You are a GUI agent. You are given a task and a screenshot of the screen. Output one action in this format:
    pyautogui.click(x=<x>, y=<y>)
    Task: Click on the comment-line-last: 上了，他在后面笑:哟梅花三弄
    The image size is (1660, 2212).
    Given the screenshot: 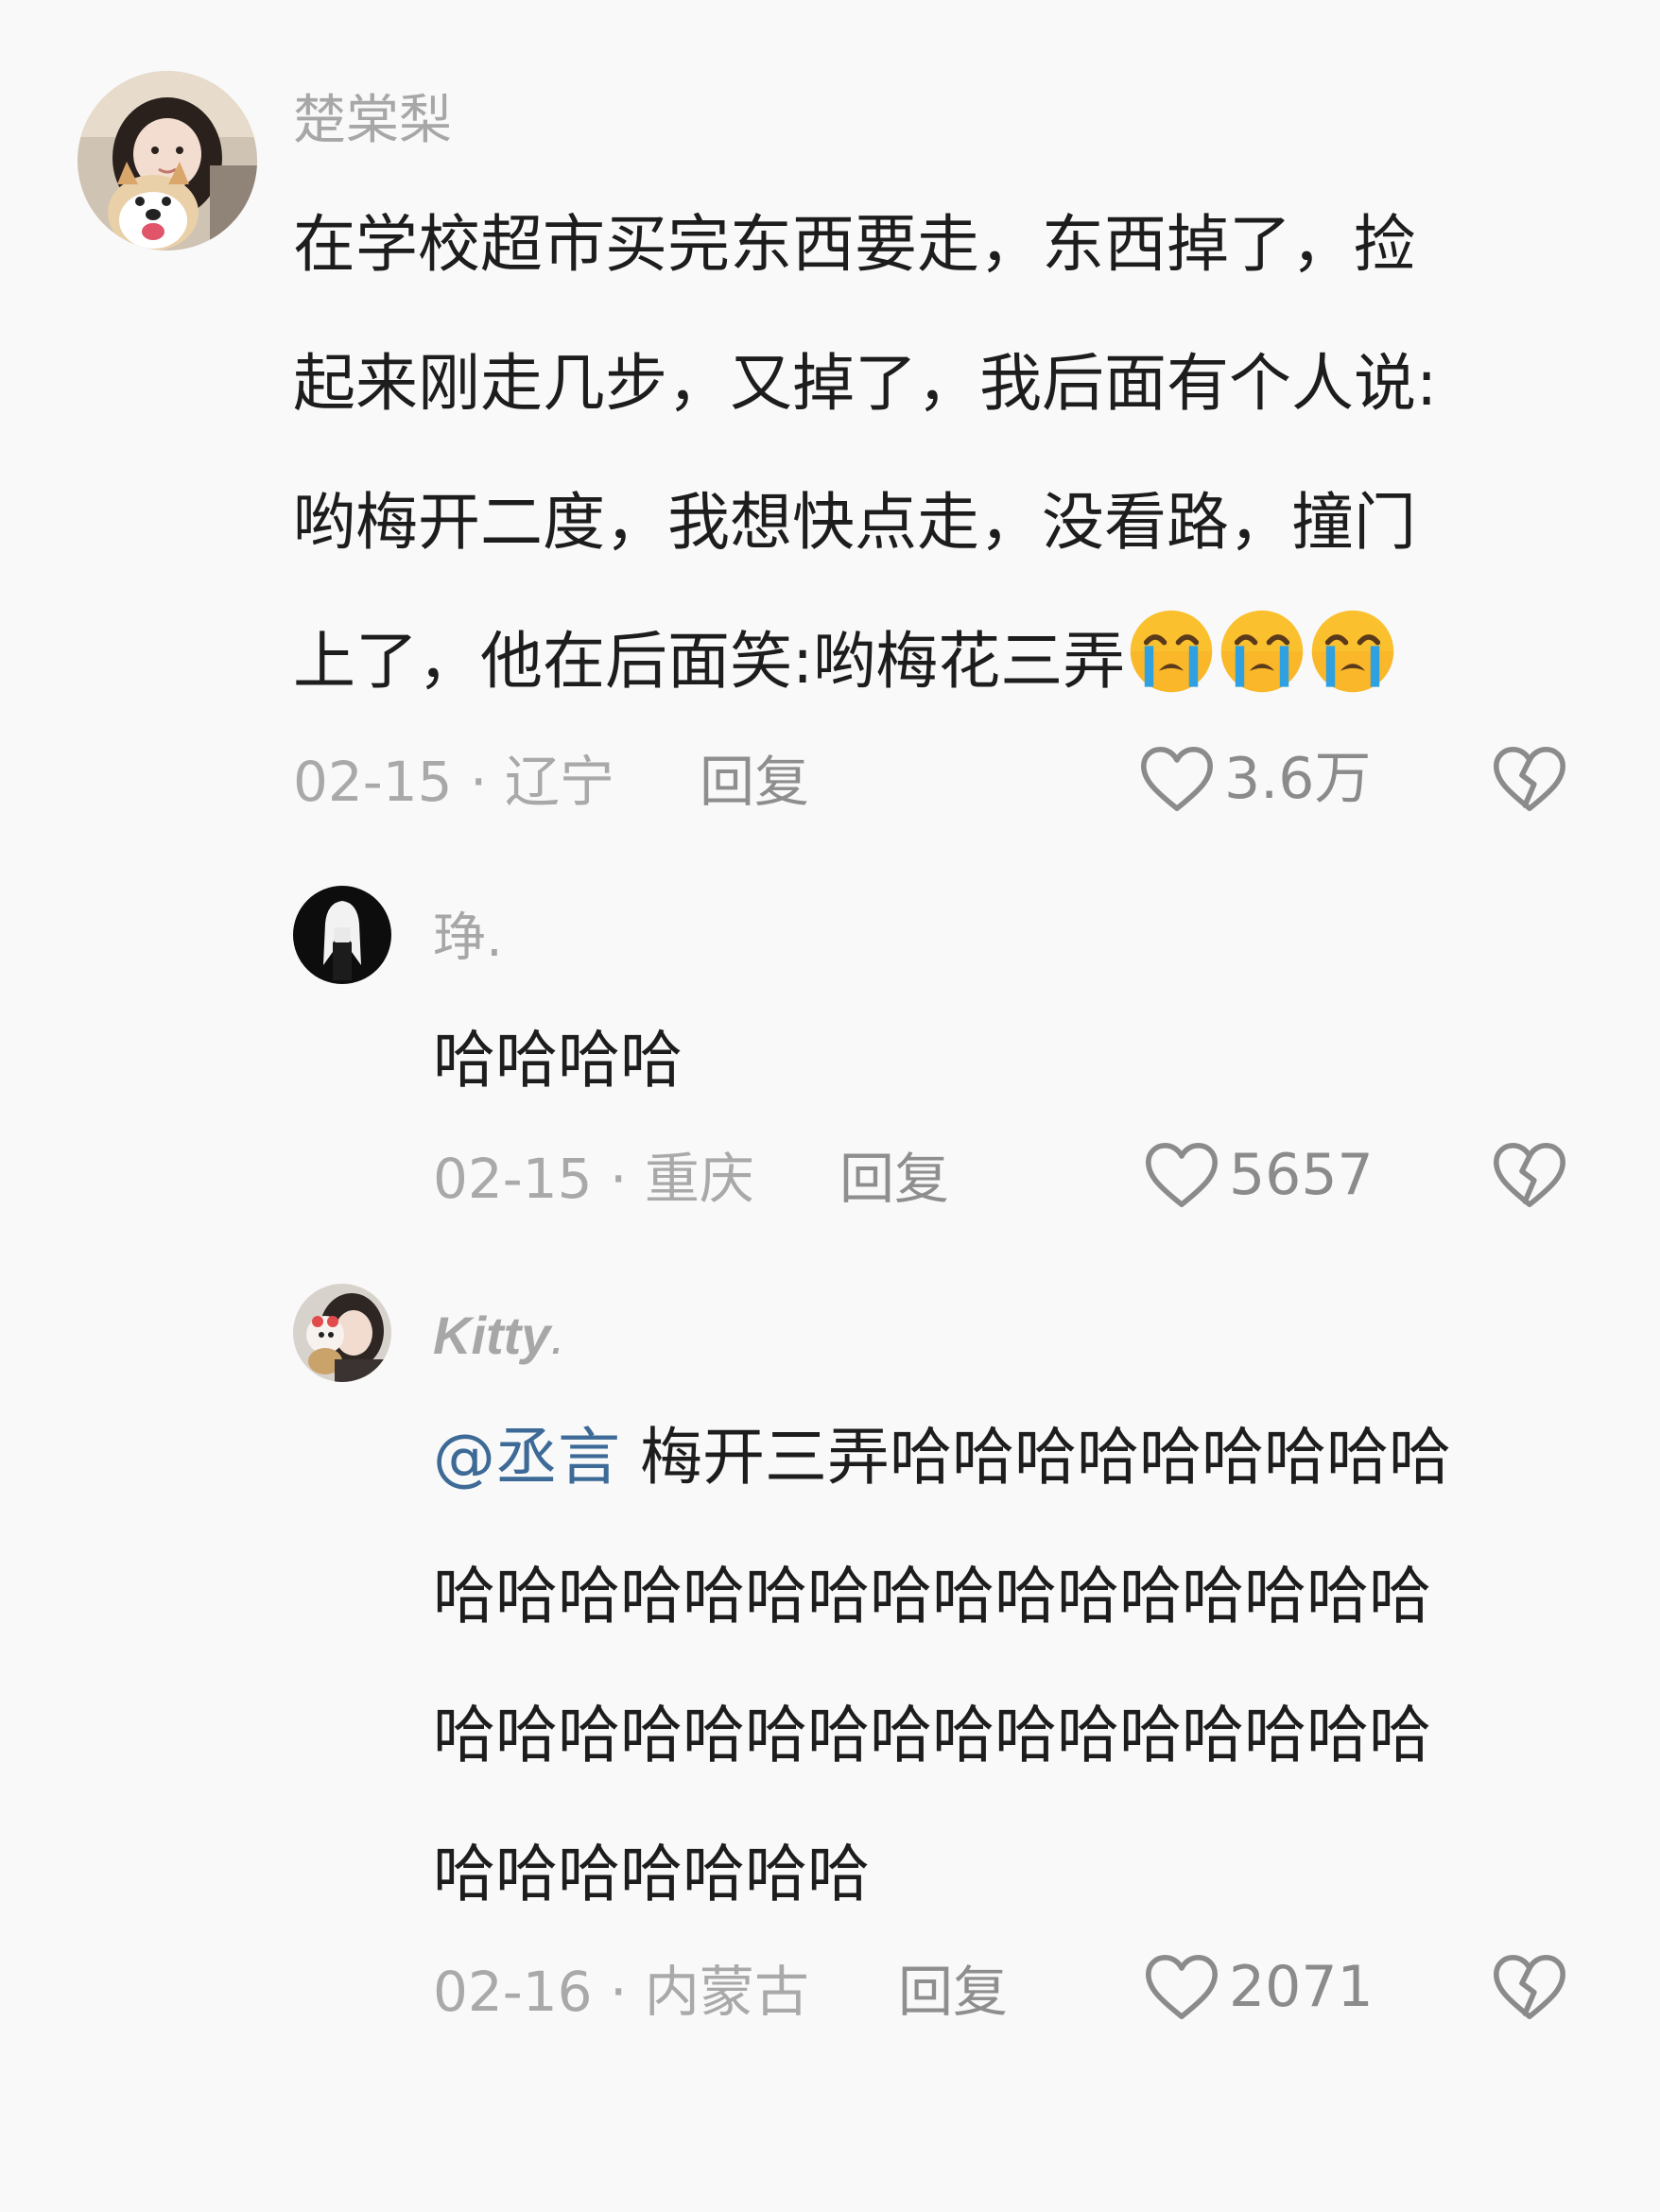 What is the action you would take?
    pyautogui.click(x=865, y=668)
    